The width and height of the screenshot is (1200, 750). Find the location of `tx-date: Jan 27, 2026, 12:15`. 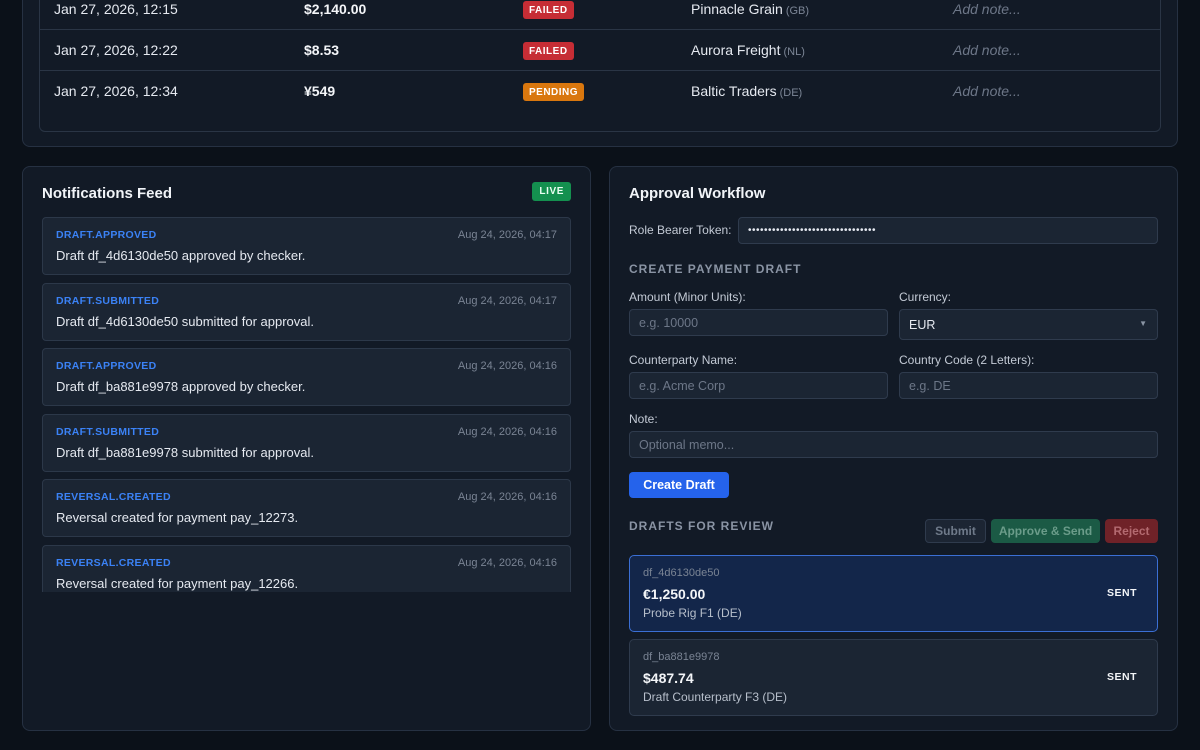

tx-date: Jan 27, 2026, 12:15 is located at coordinates (116, 9).